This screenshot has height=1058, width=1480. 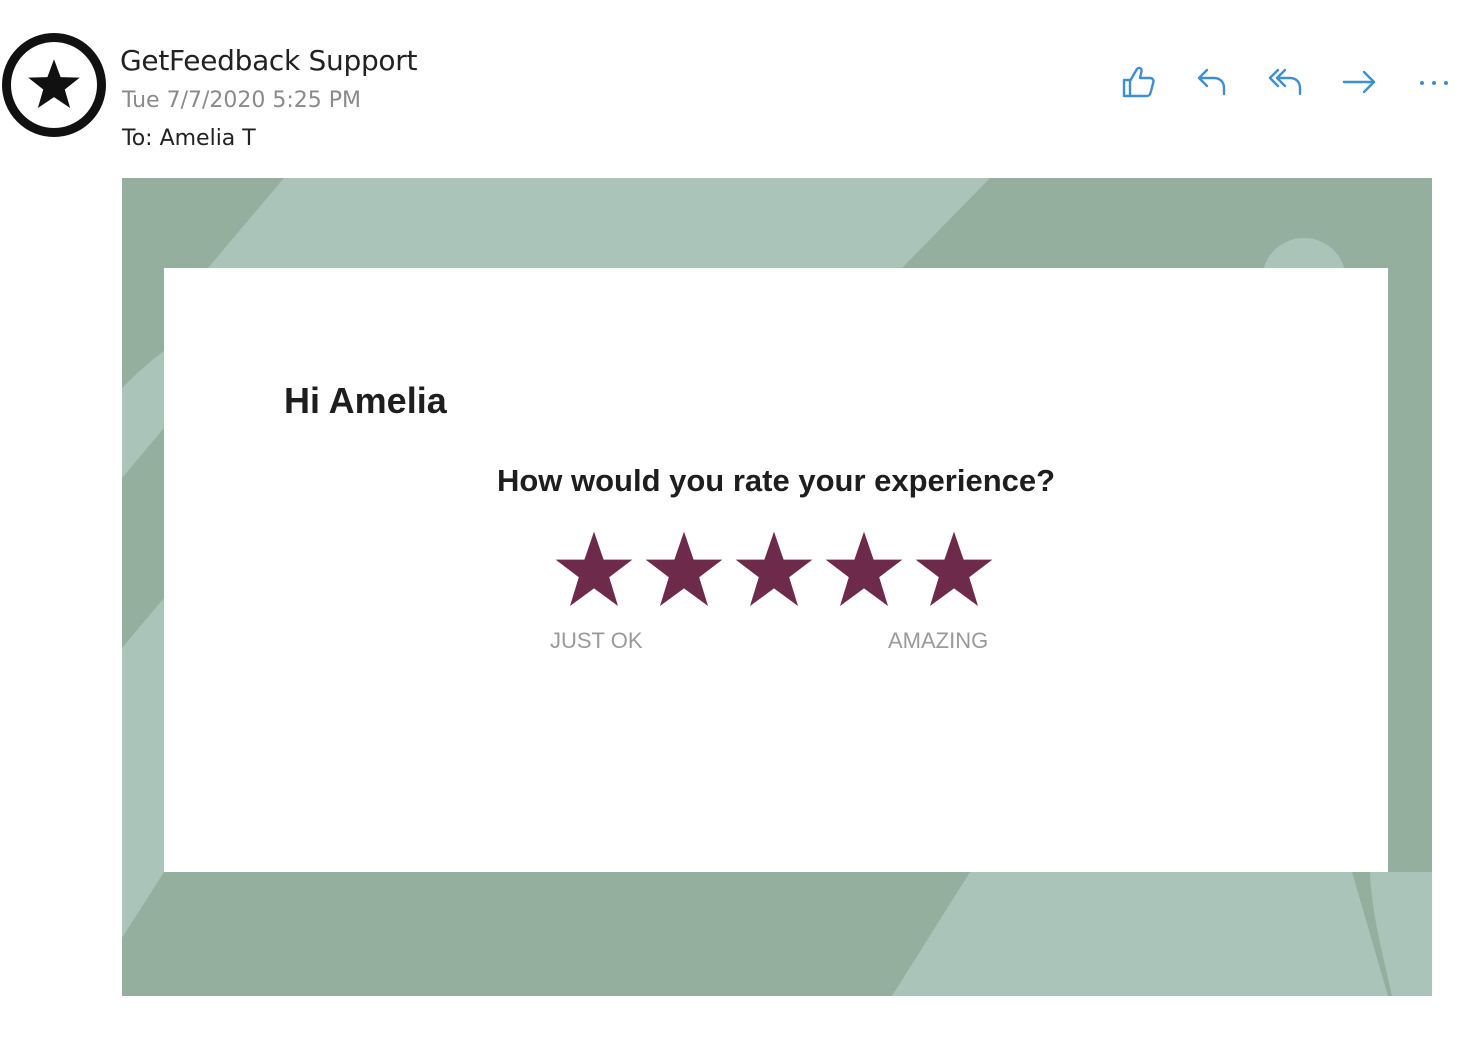 I want to click on email-actions-toolbar, so click(x=1286, y=82).